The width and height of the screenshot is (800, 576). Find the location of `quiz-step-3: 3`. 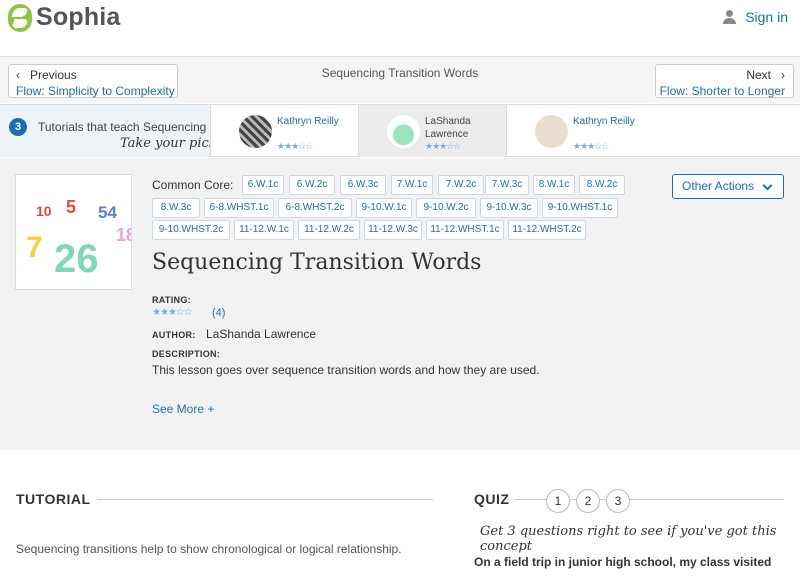

quiz-step-3: 3 is located at coordinates (618, 501).